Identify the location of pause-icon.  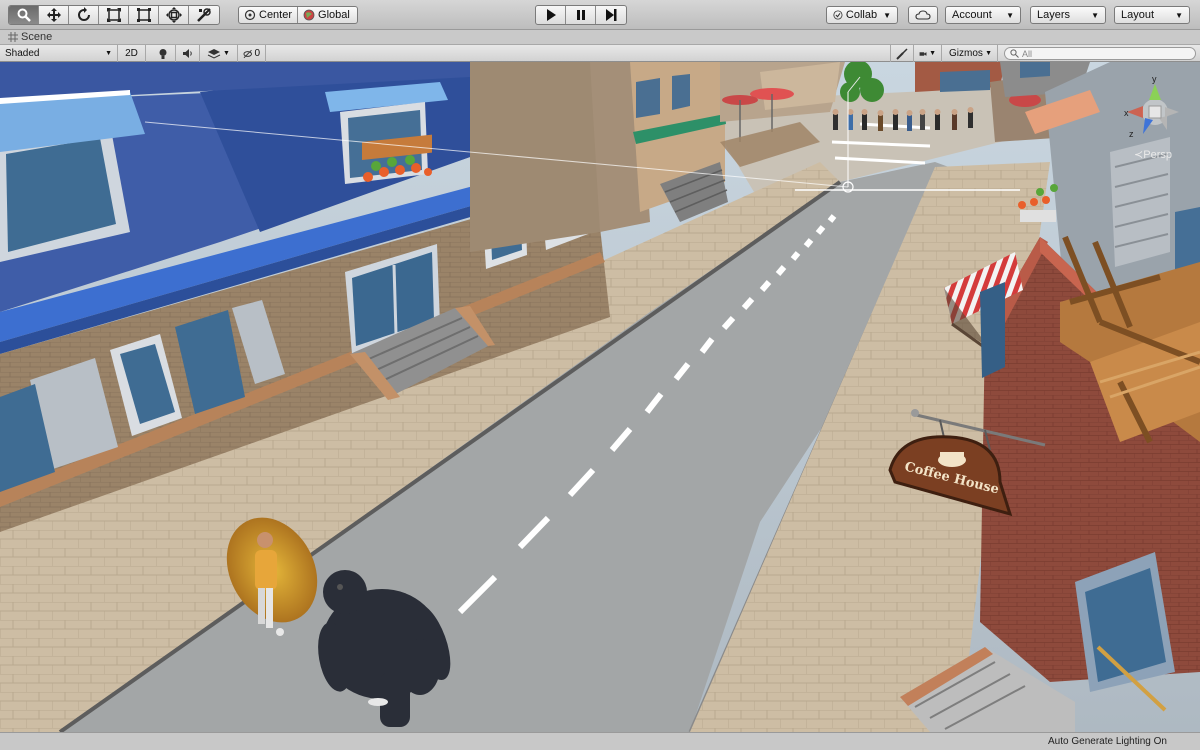
(580, 15).